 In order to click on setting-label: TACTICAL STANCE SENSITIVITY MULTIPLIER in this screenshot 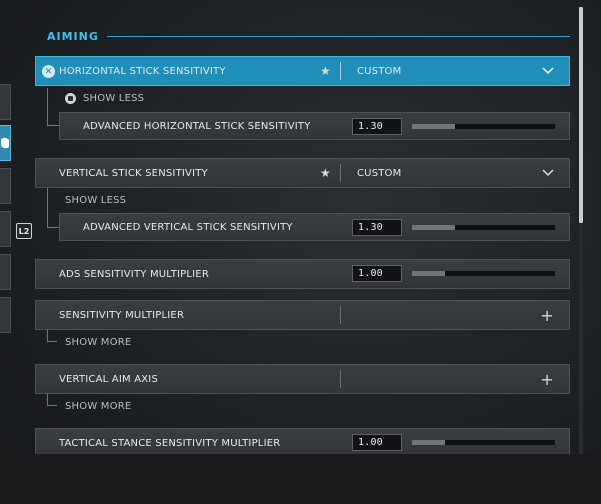, I will do `click(170, 443)`.